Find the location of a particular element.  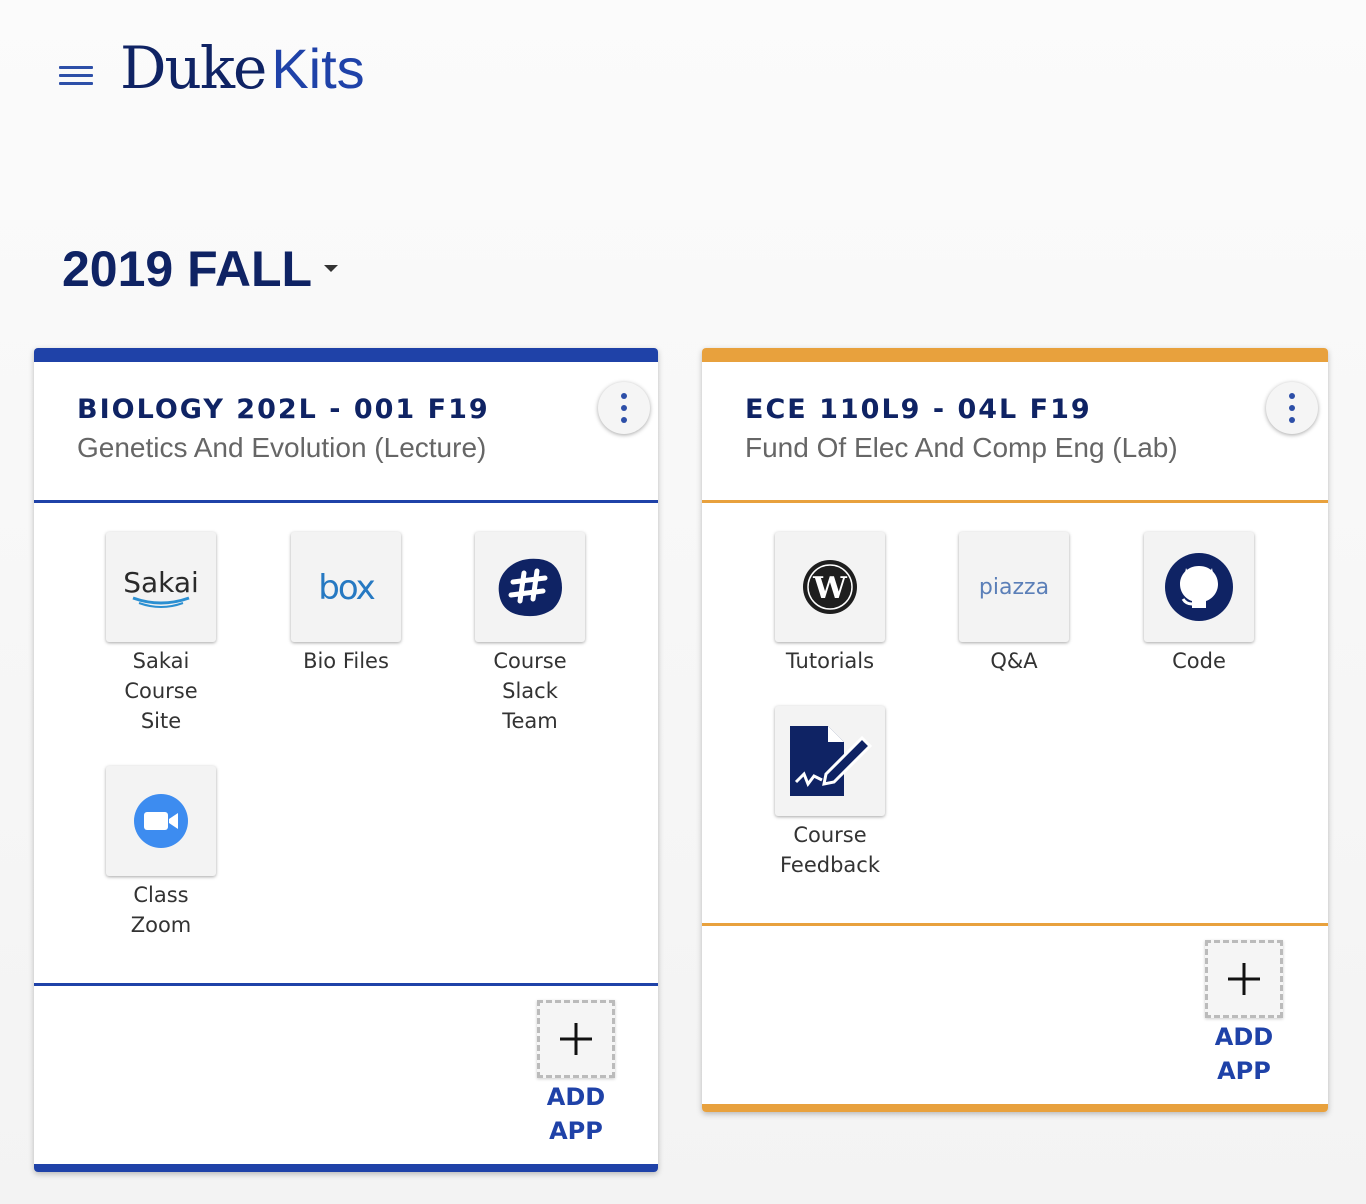

app-tile: box is located at coordinates (346, 587).